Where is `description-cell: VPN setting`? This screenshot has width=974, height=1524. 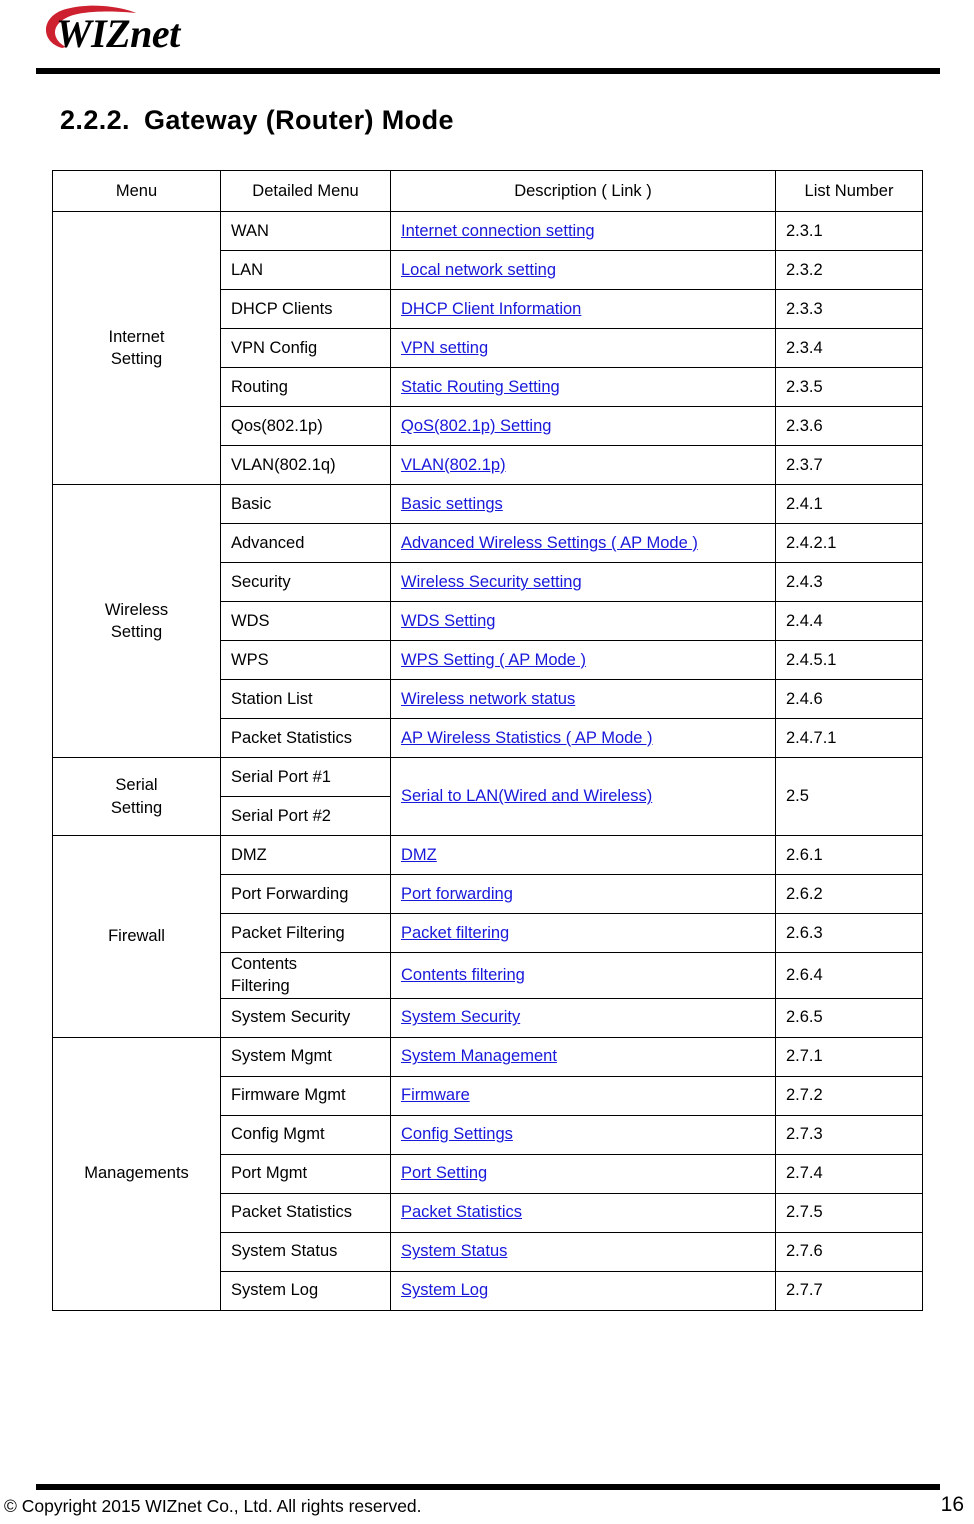
description-cell: VPN setting is located at coordinates (583, 348).